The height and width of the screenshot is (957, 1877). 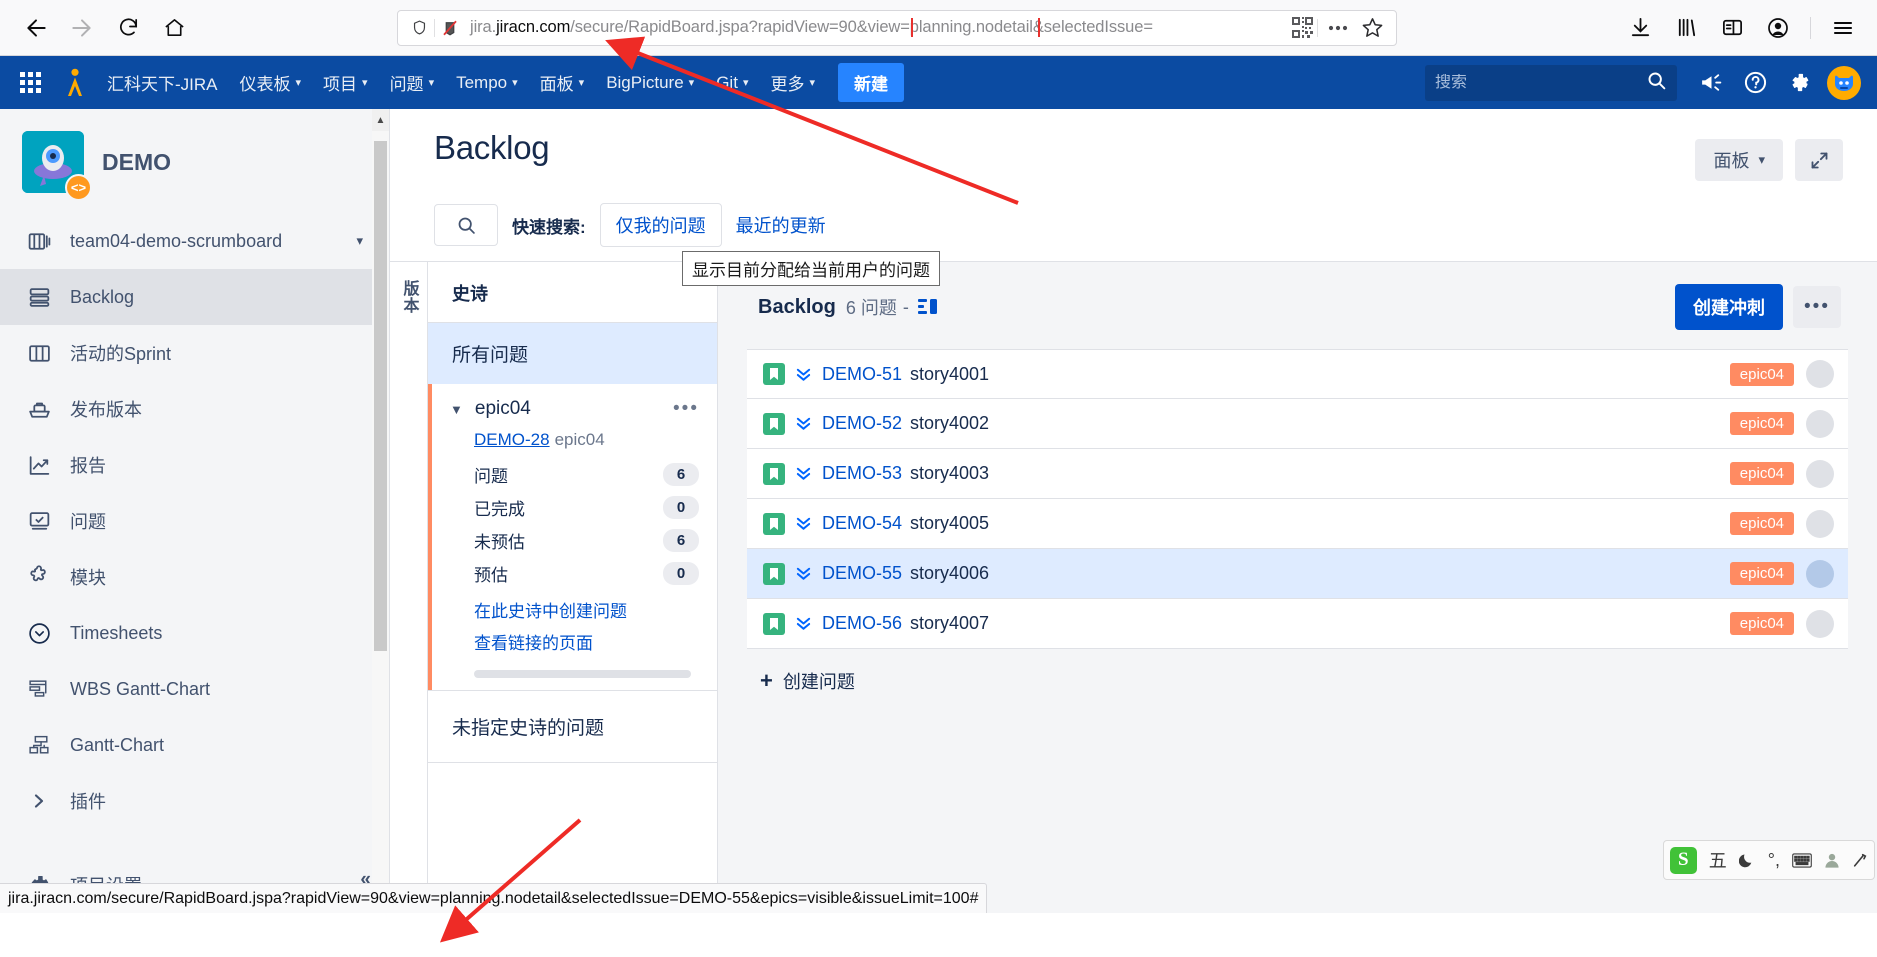 I want to click on sidebar-item-issues: 问题, so click(x=194, y=521).